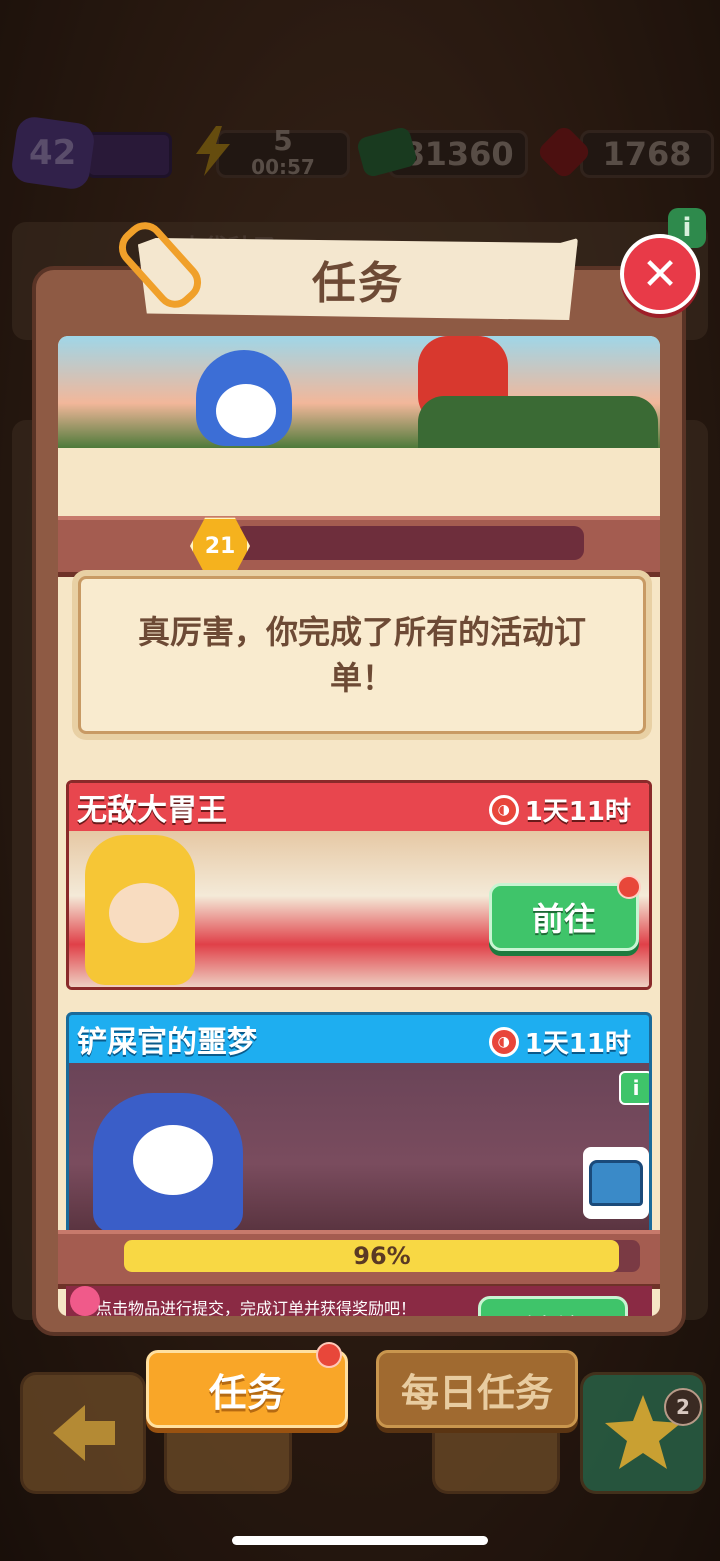 Image resolution: width=720 pixels, height=1561 pixels. Describe the element at coordinates (359, 885) in the screenshot. I see `quest-card: 无敌大胃王 ◑ 1天11时 前往` at that location.